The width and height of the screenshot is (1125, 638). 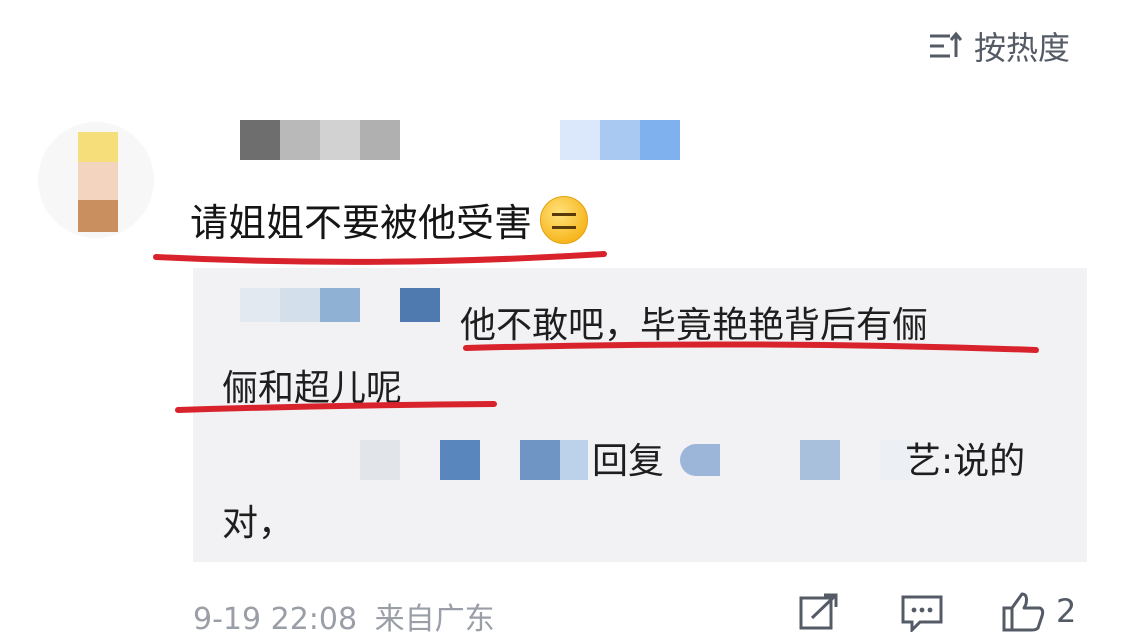 What do you see at coordinates (275, 619) in the screenshot?
I see `timestamp: 9-19 22:08` at bounding box center [275, 619].